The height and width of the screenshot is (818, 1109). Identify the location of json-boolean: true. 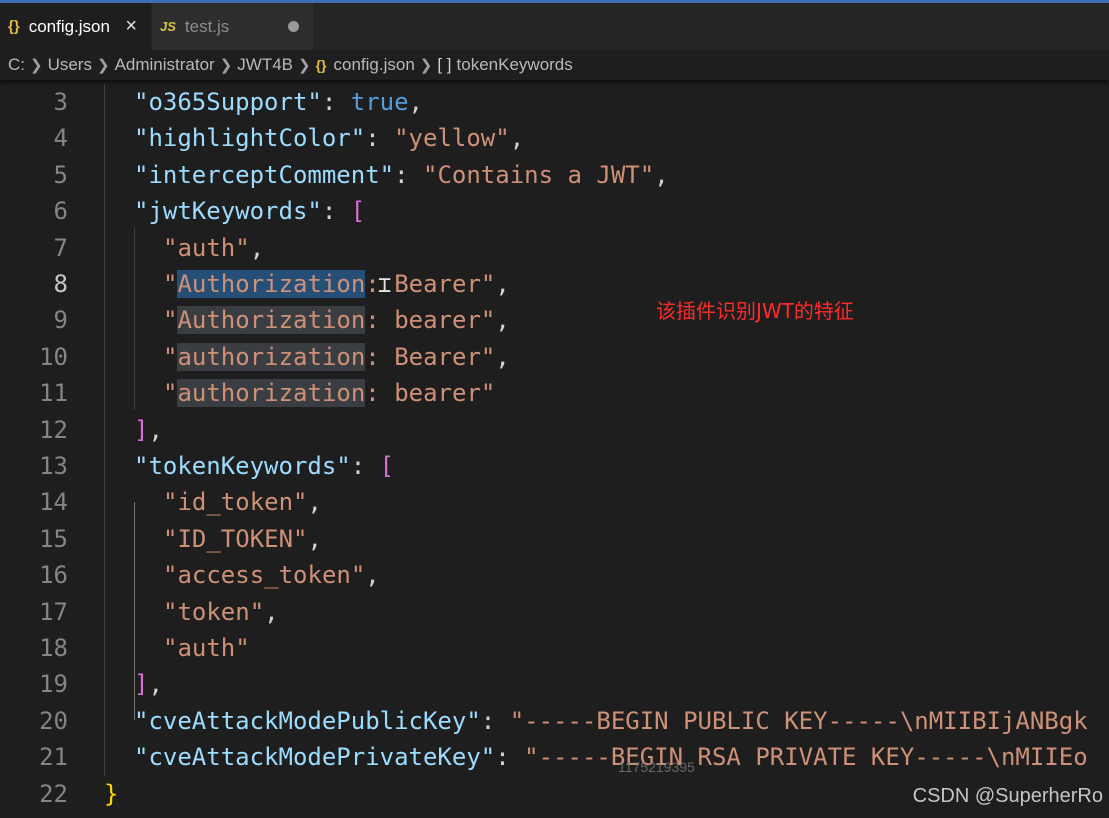
(379, 102).